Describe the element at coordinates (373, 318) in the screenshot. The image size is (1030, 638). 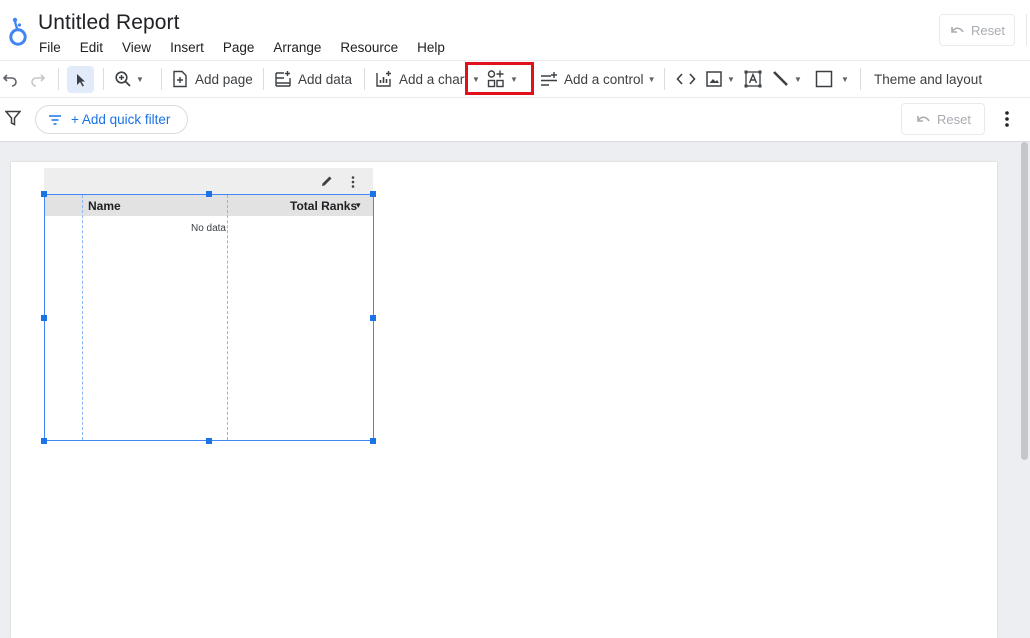
I see `resize-handle-right` at that location.